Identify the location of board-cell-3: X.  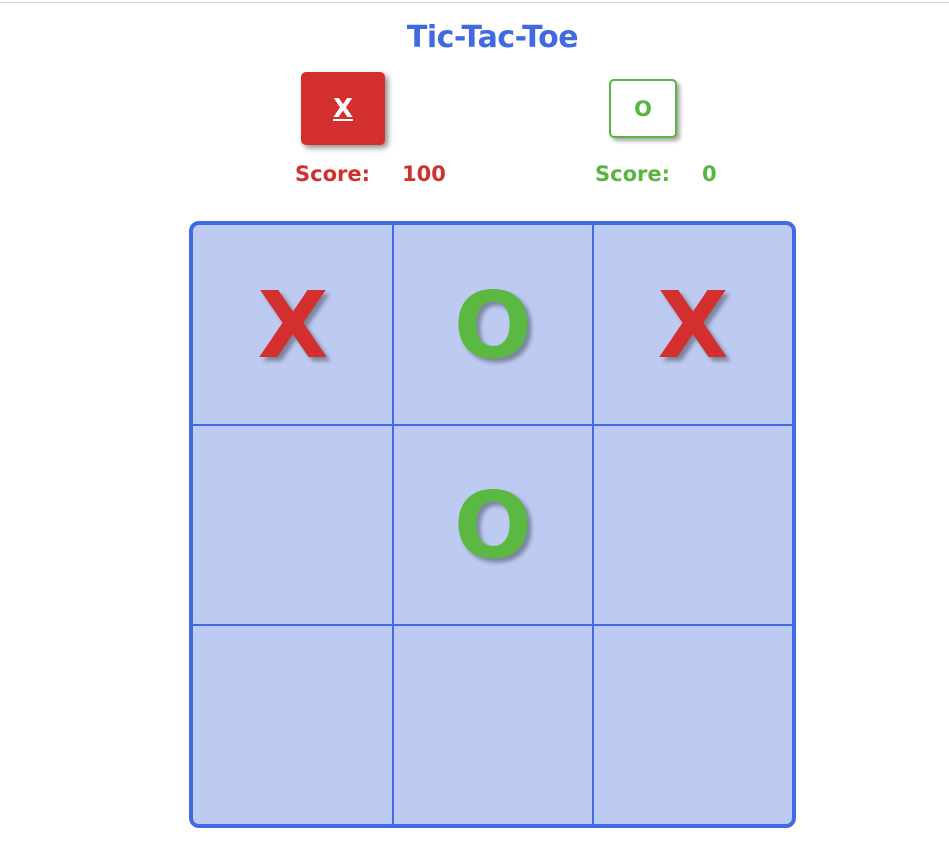
(692, 325).